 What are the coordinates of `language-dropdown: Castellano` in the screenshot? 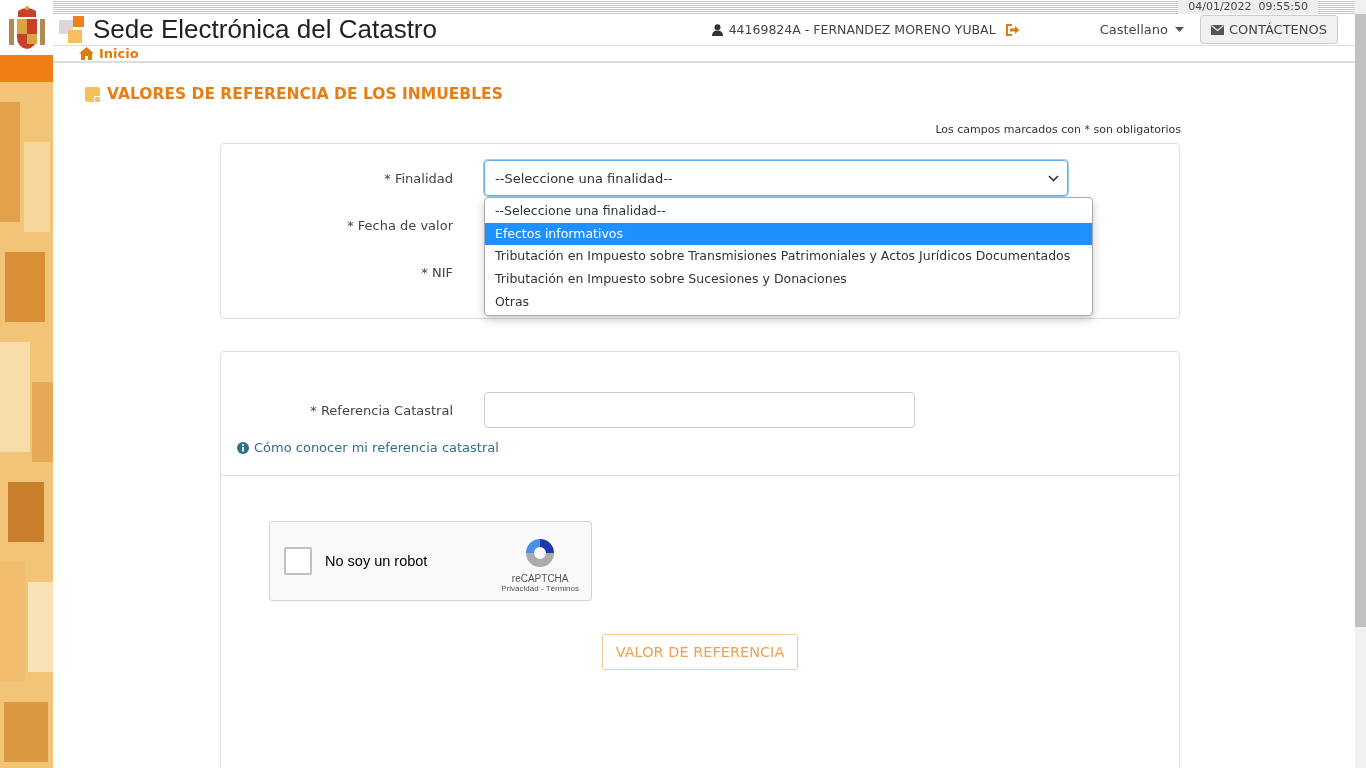 It's located at (1141, 29).